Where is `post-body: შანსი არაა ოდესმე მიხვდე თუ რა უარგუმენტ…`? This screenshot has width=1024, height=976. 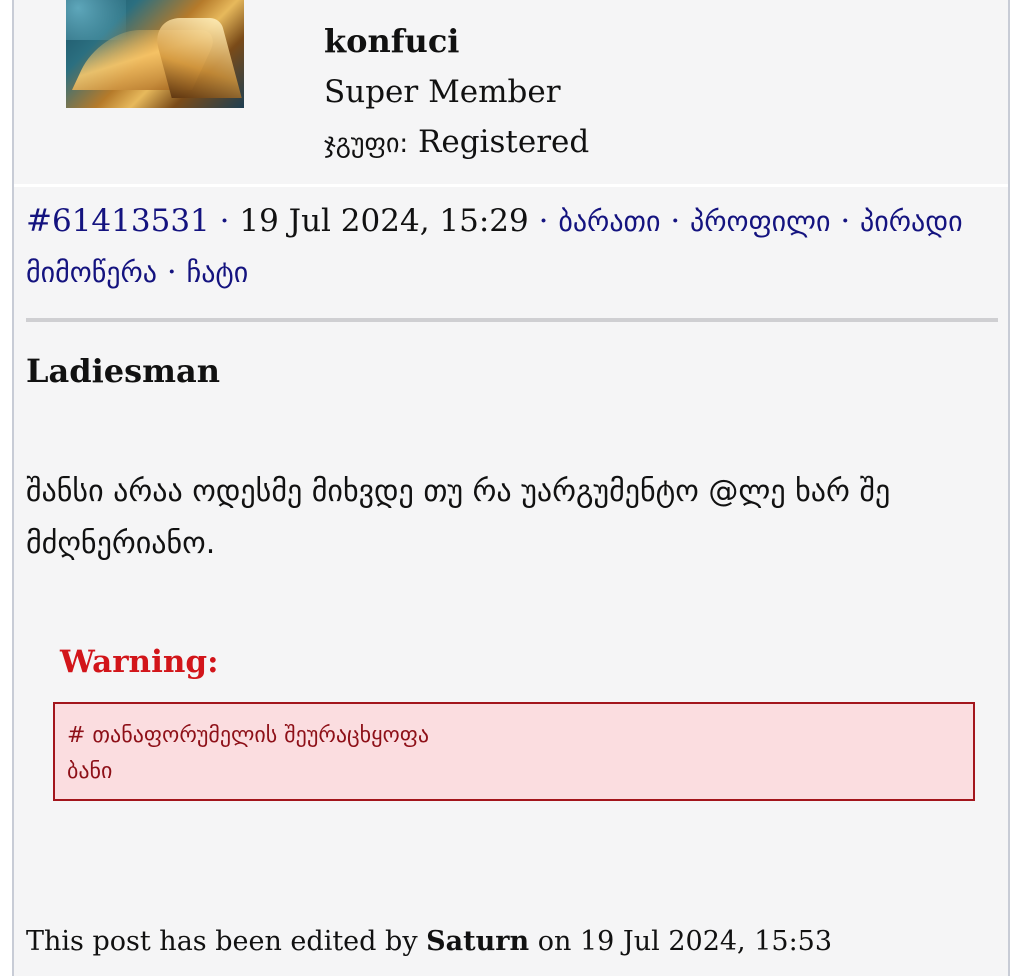
post-body: შანსი არაა ოდესმე მიხვდე თუ რა უარგუმენტ… is located at coordinates (458, 517).